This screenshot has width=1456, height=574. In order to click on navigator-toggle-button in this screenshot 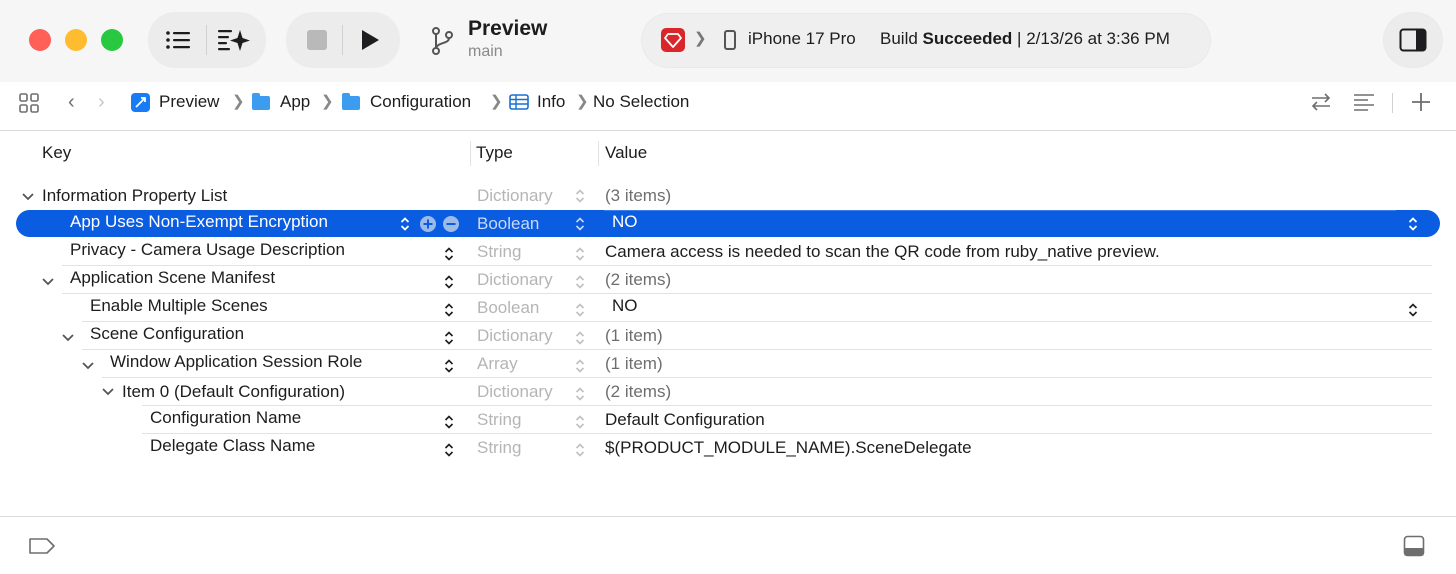, I will do `click(178, 40)`.